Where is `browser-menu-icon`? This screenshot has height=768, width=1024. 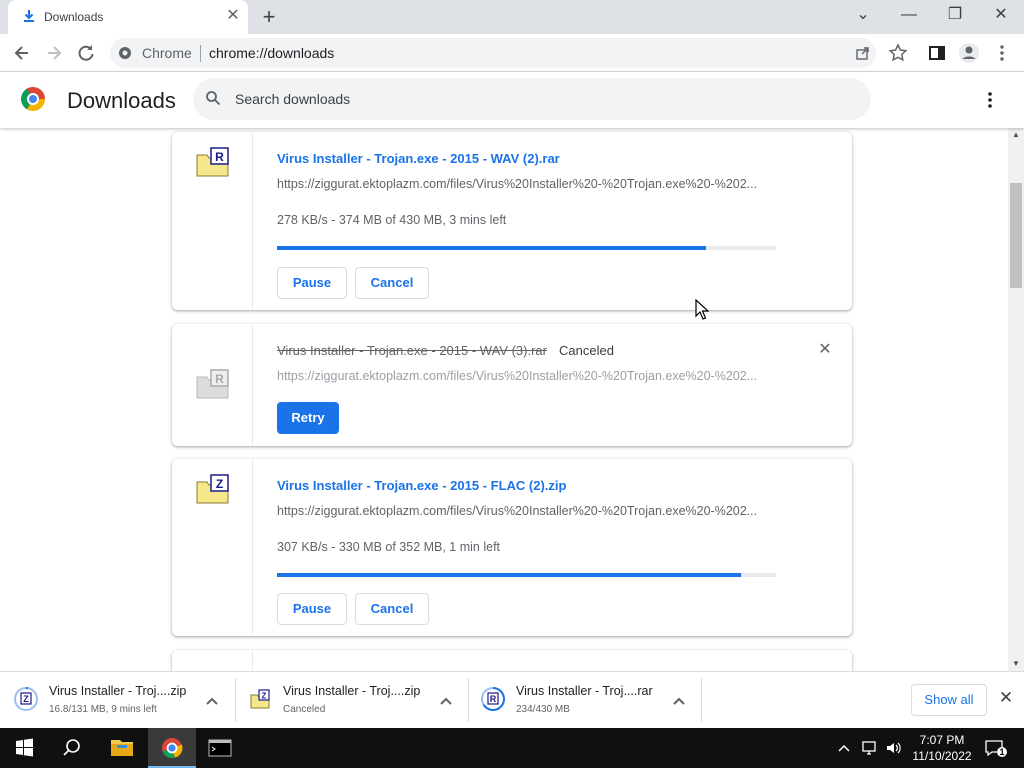 browser-menu-icon is located at coordinates (1002, 53).